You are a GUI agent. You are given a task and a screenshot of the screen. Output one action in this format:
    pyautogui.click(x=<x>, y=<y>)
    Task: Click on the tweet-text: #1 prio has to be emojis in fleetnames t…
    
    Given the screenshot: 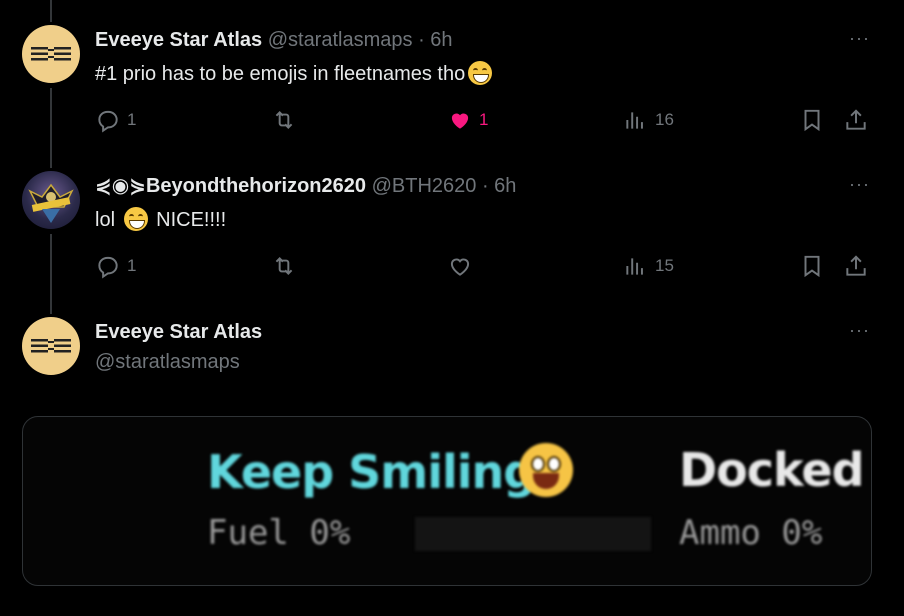 What is the action you would take?
    pyautogui.click(x=295, y=74)
    